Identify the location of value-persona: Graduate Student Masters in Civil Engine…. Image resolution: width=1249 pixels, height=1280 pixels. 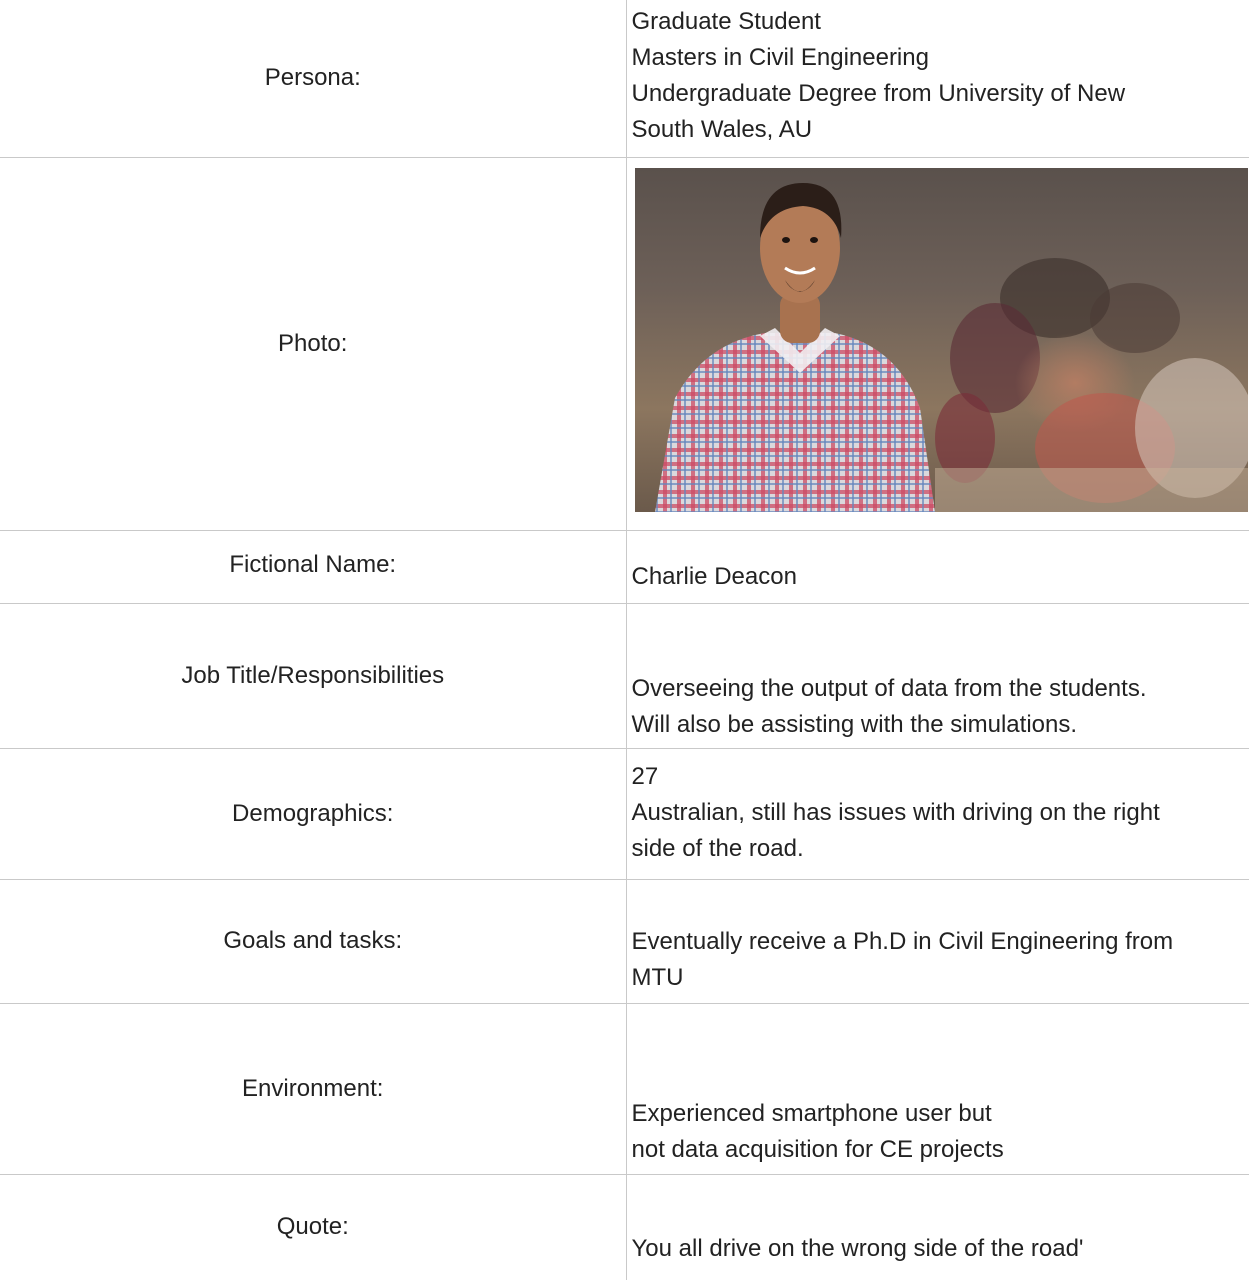
(937, 79).